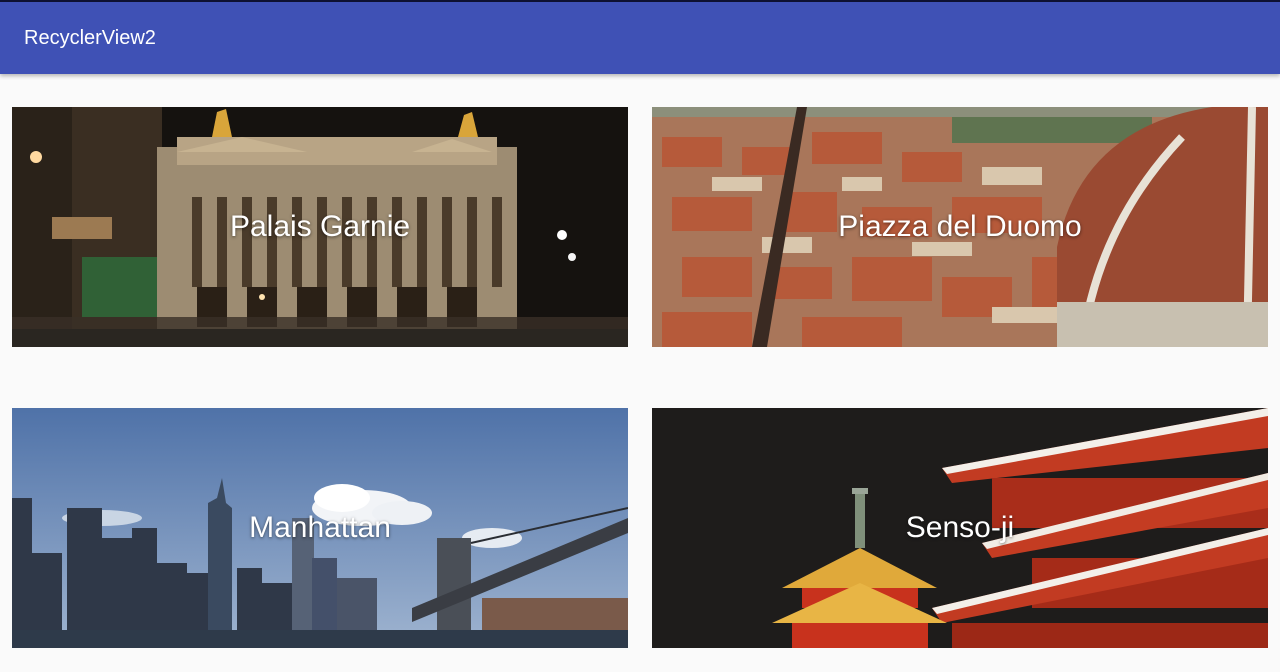  I want to click on card-label-senso-ji: Senso-ji, so click(960, 527).